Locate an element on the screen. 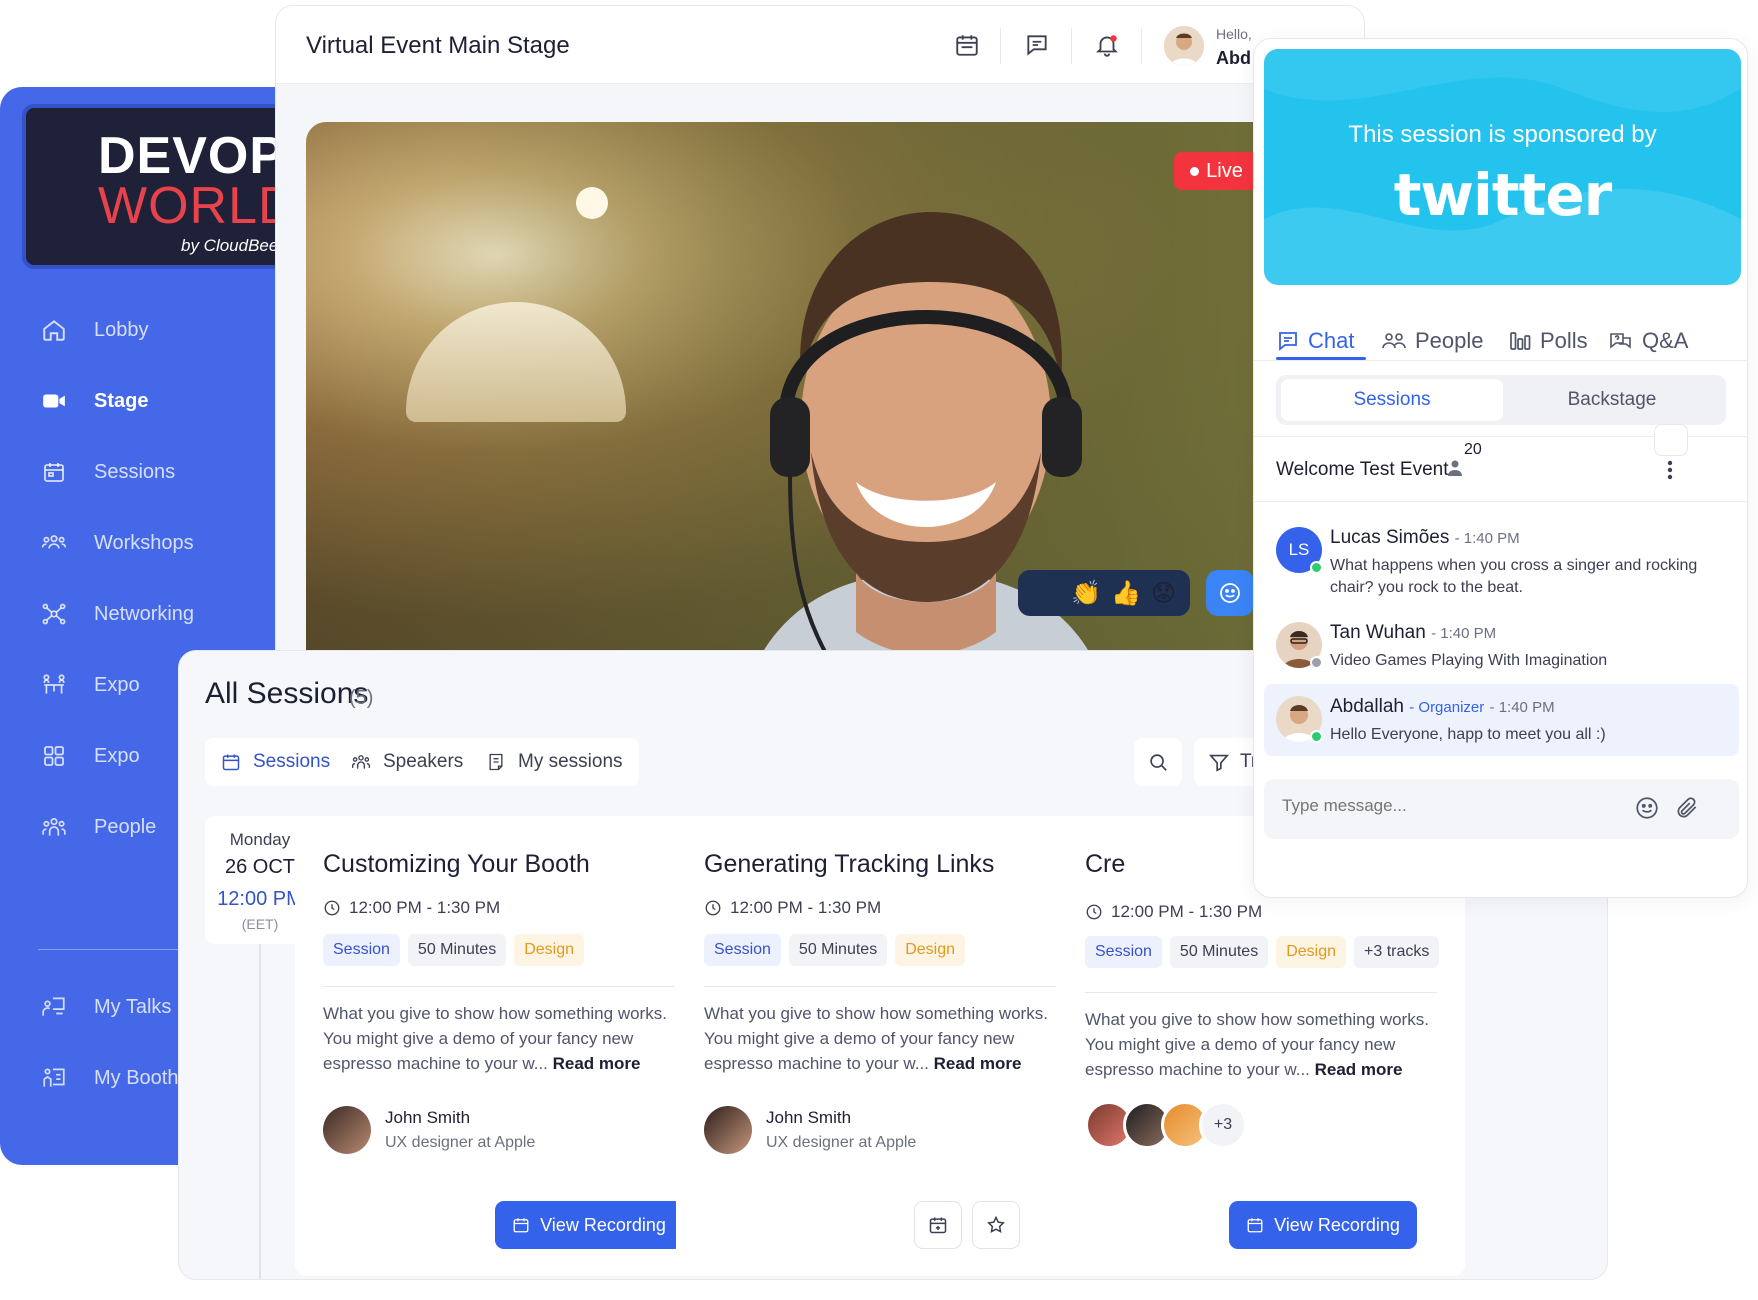 The height and width of the screenshot is (1300, 1758). organizer-badge: - Organizer is located at coordinates (1447, 707).